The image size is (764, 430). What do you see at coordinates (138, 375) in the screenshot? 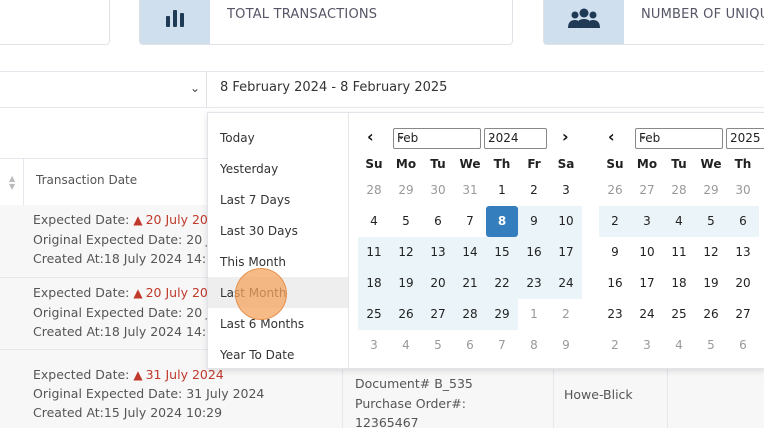
I see `warning-icon: ▲` at bounding box center [138, 375].